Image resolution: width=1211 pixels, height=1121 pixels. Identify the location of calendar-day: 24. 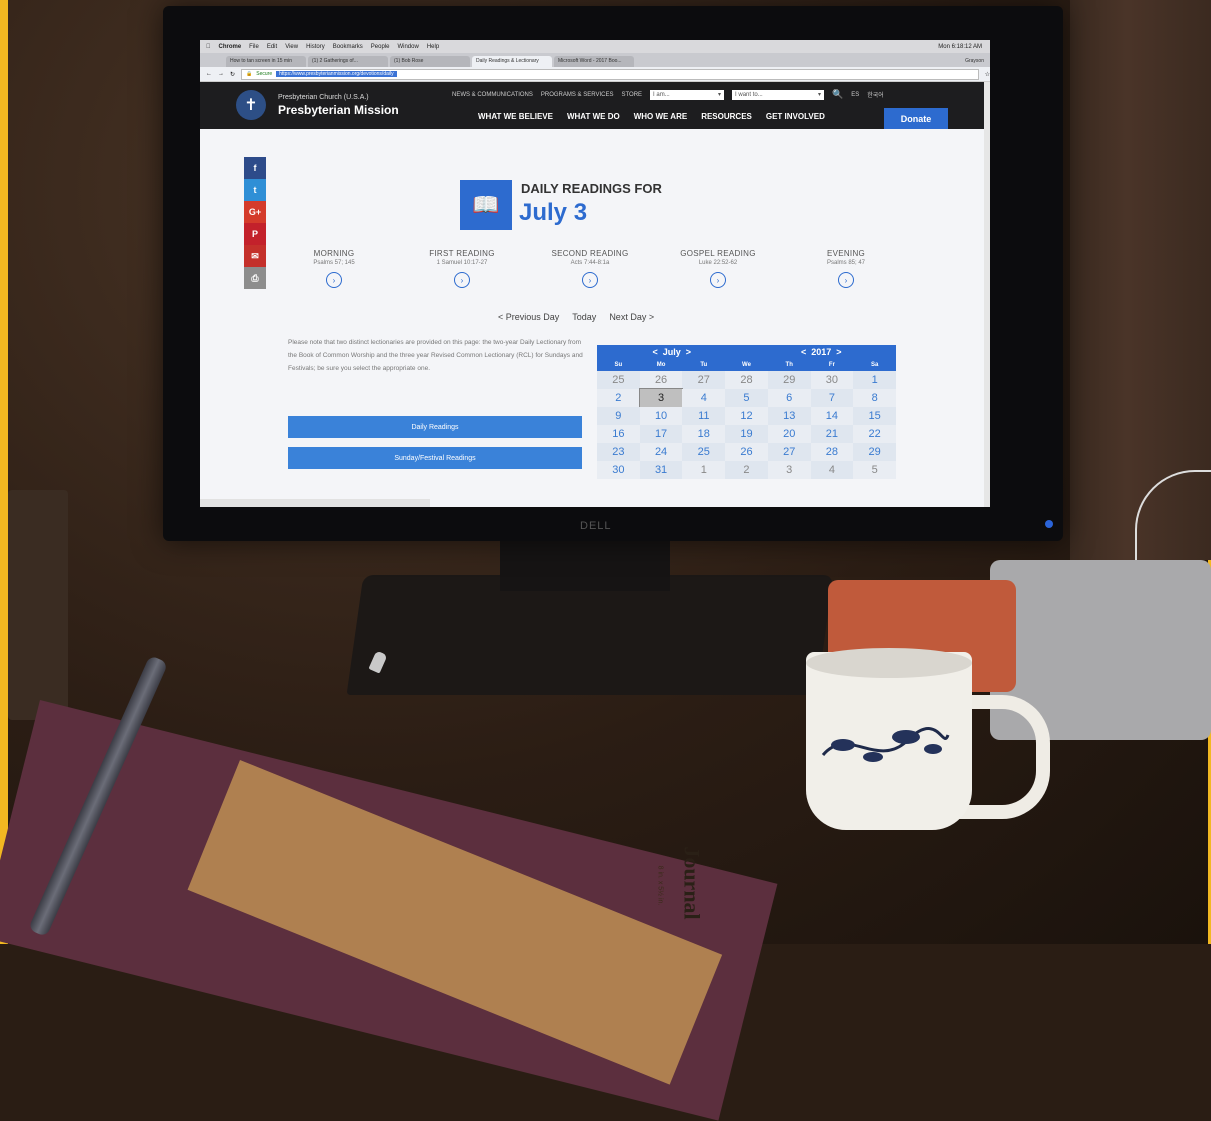
(661, 452).